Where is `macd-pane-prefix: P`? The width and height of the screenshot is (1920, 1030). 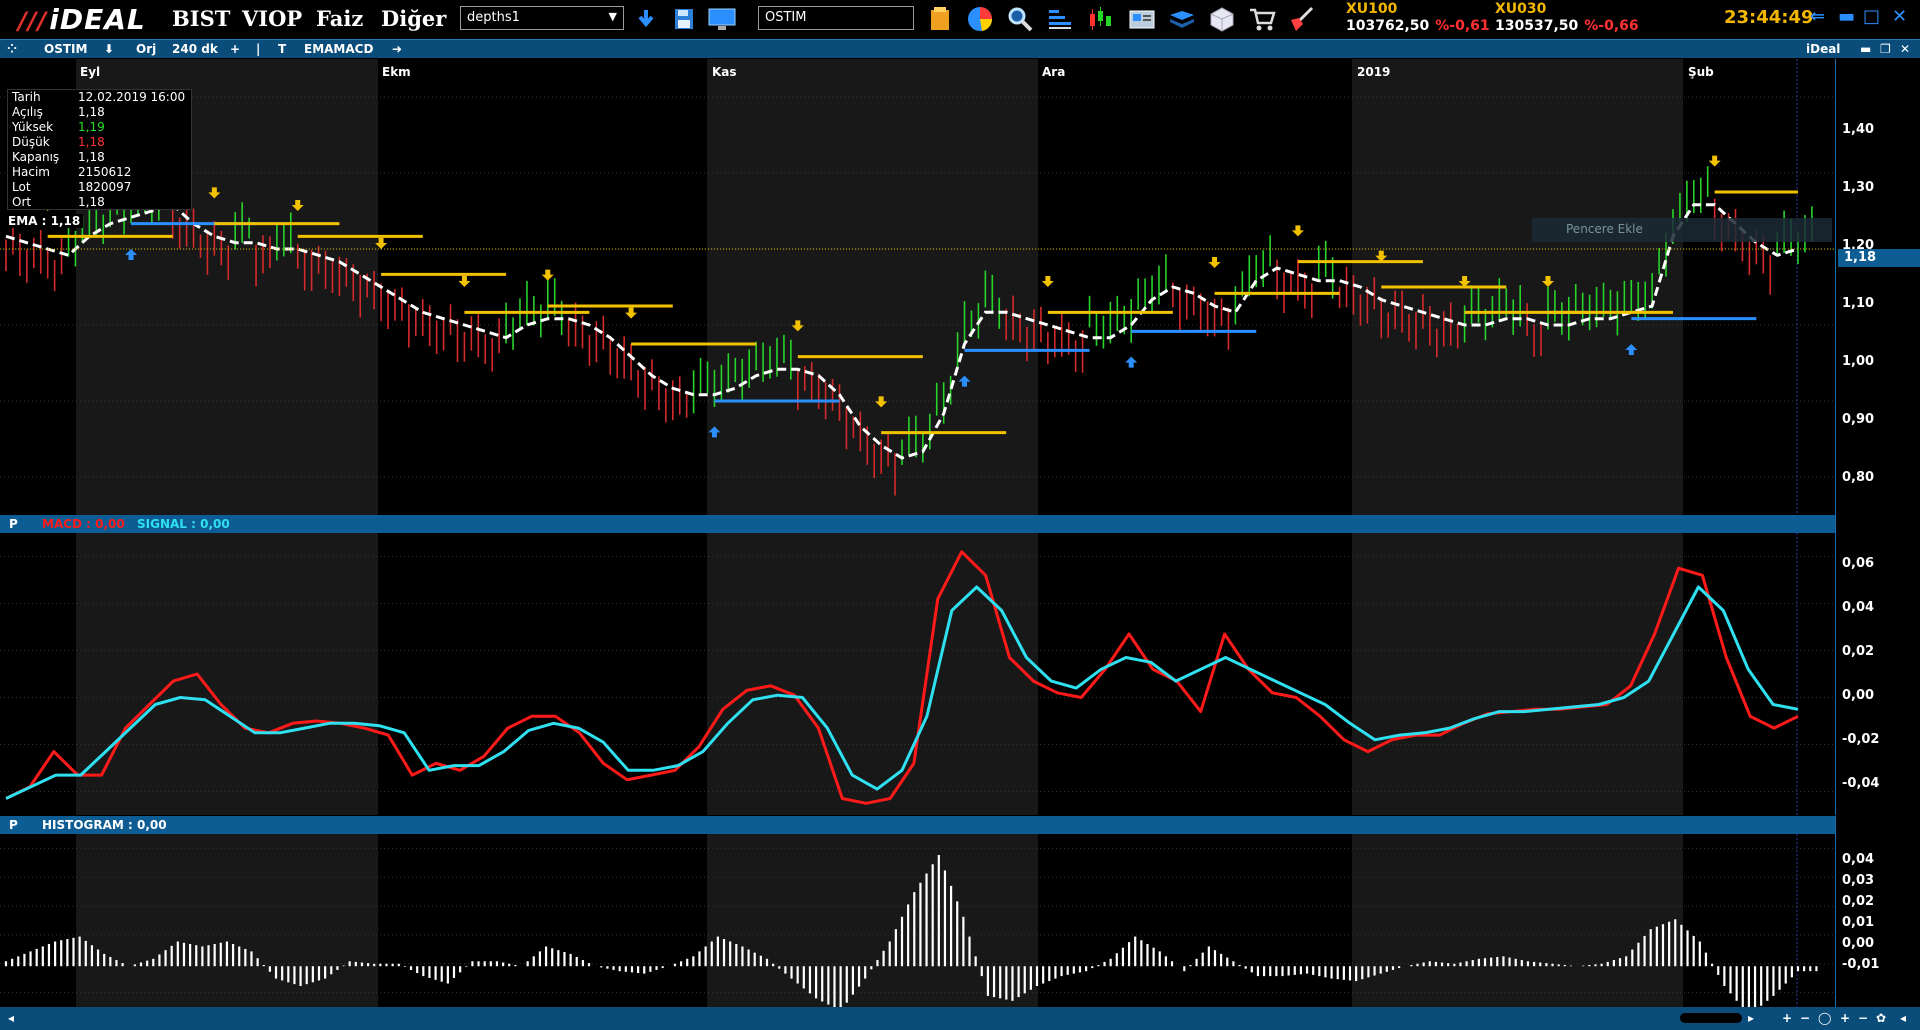 macd-pane-prefix: P is located at coordinates (13, 524).